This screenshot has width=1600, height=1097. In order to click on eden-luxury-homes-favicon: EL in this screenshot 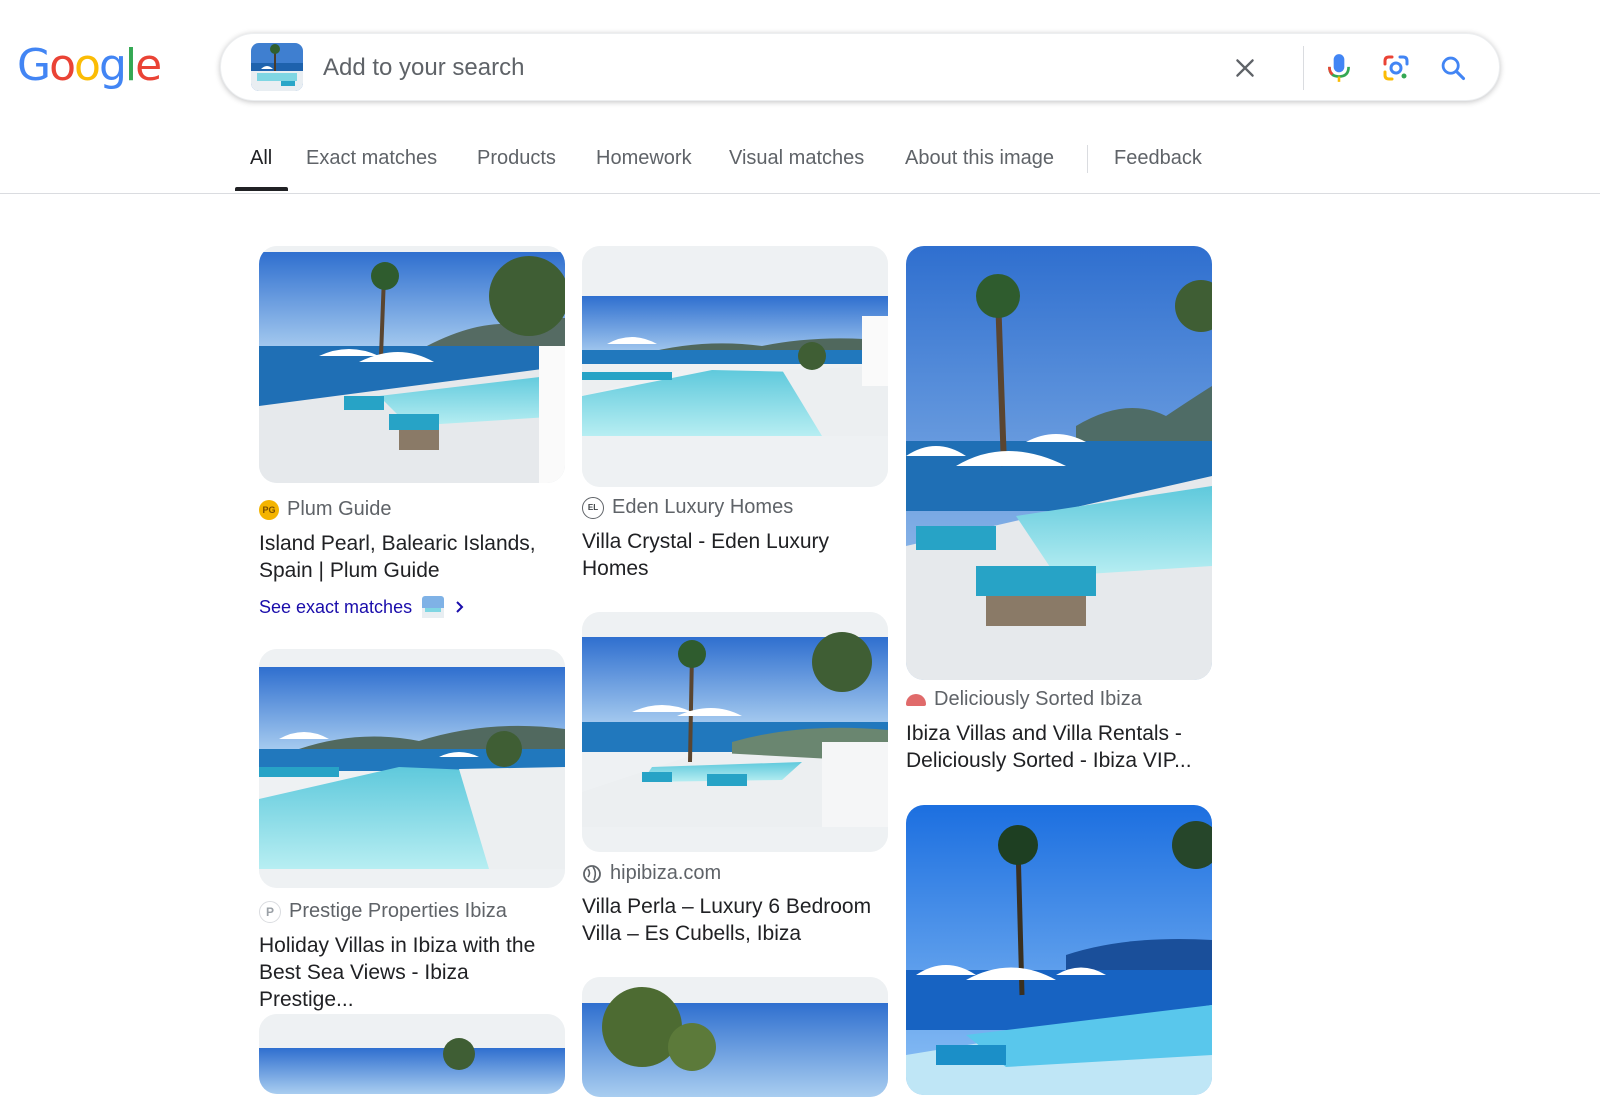, I will do `click(593, 507)`.